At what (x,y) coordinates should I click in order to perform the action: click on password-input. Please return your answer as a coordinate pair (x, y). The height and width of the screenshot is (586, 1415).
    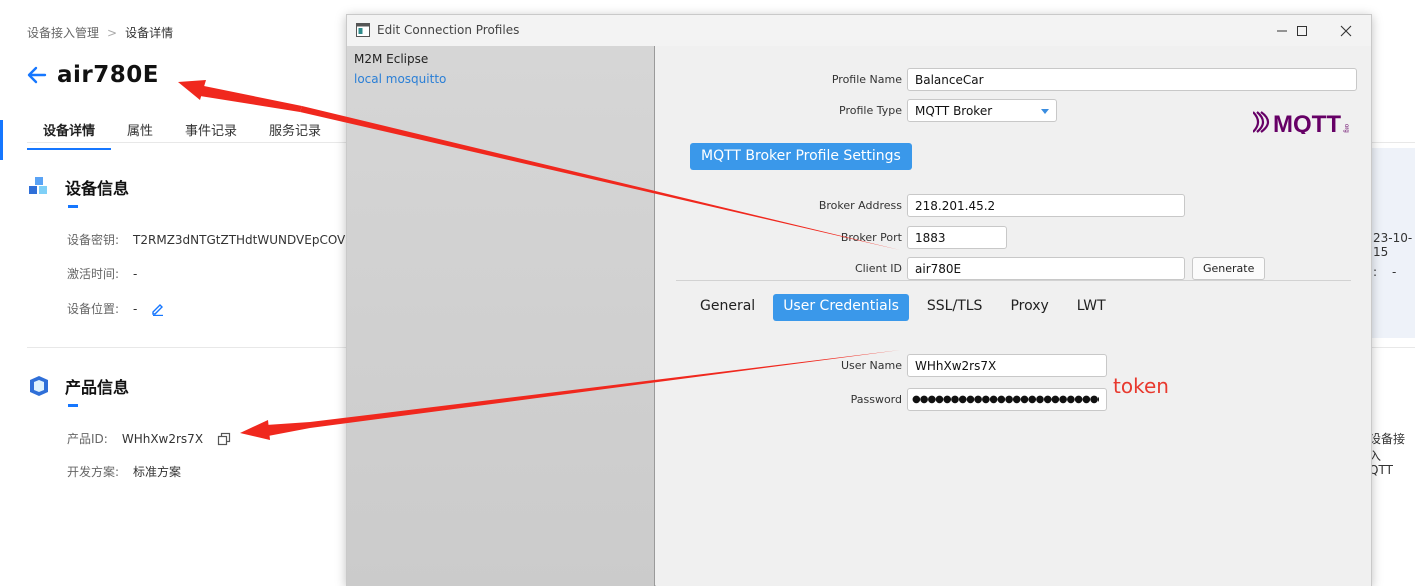
    Looking at the image, I should click on (1007, 399).